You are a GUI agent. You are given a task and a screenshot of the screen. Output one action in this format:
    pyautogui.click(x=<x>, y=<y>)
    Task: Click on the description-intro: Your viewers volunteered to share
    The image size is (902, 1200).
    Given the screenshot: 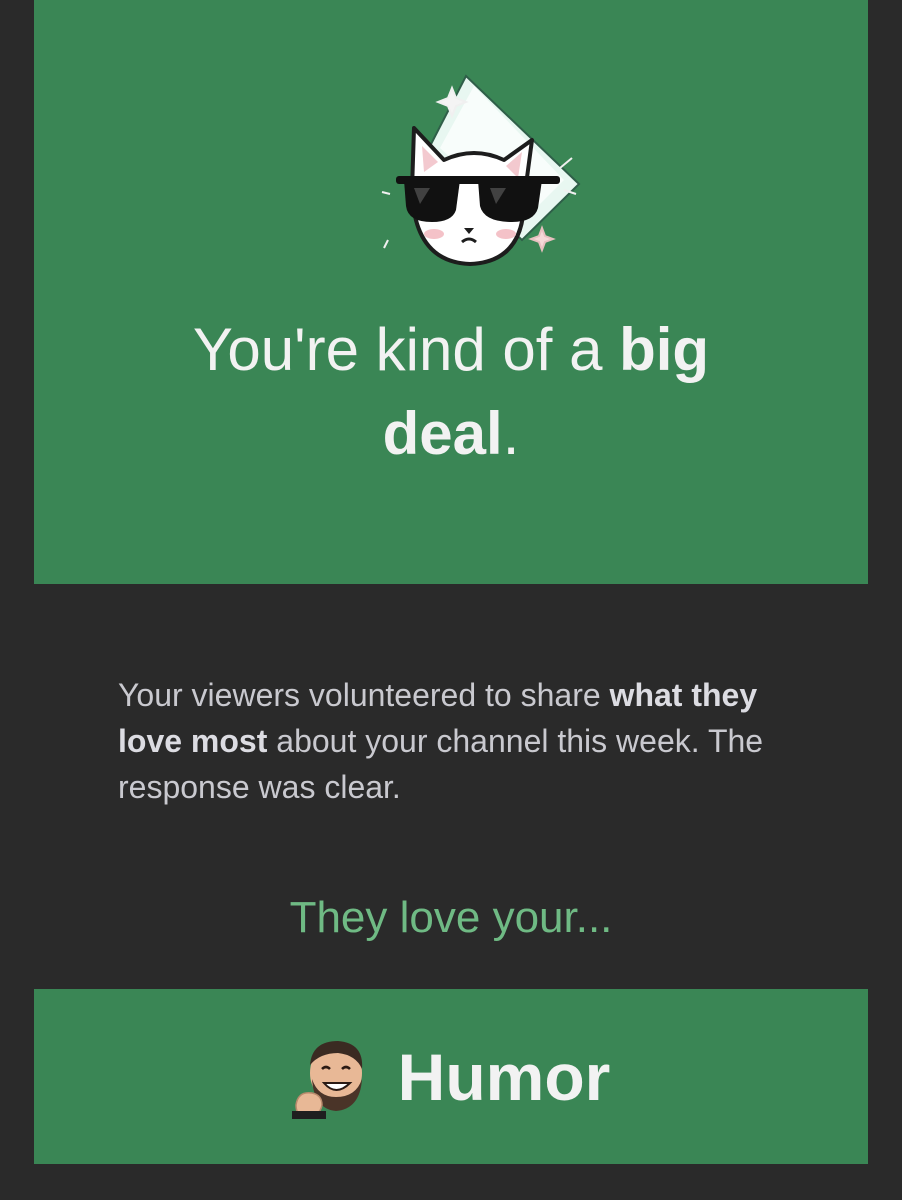 What is the action you would take?
    pyautogui.click(x=364, y=695)
    